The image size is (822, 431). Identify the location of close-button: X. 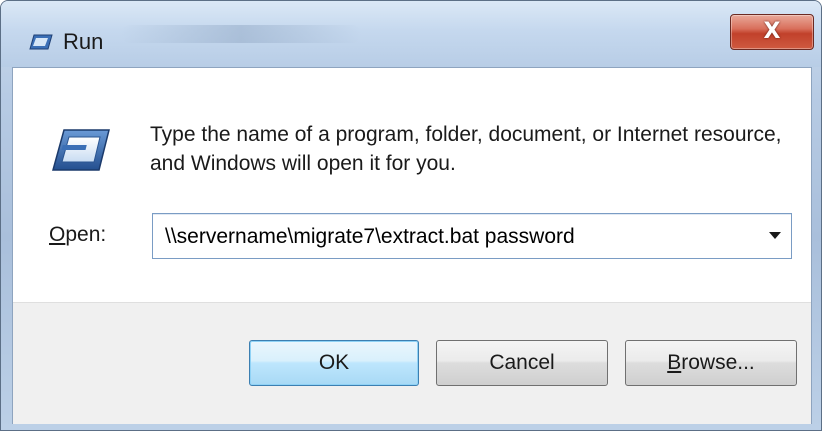
(772, 32).